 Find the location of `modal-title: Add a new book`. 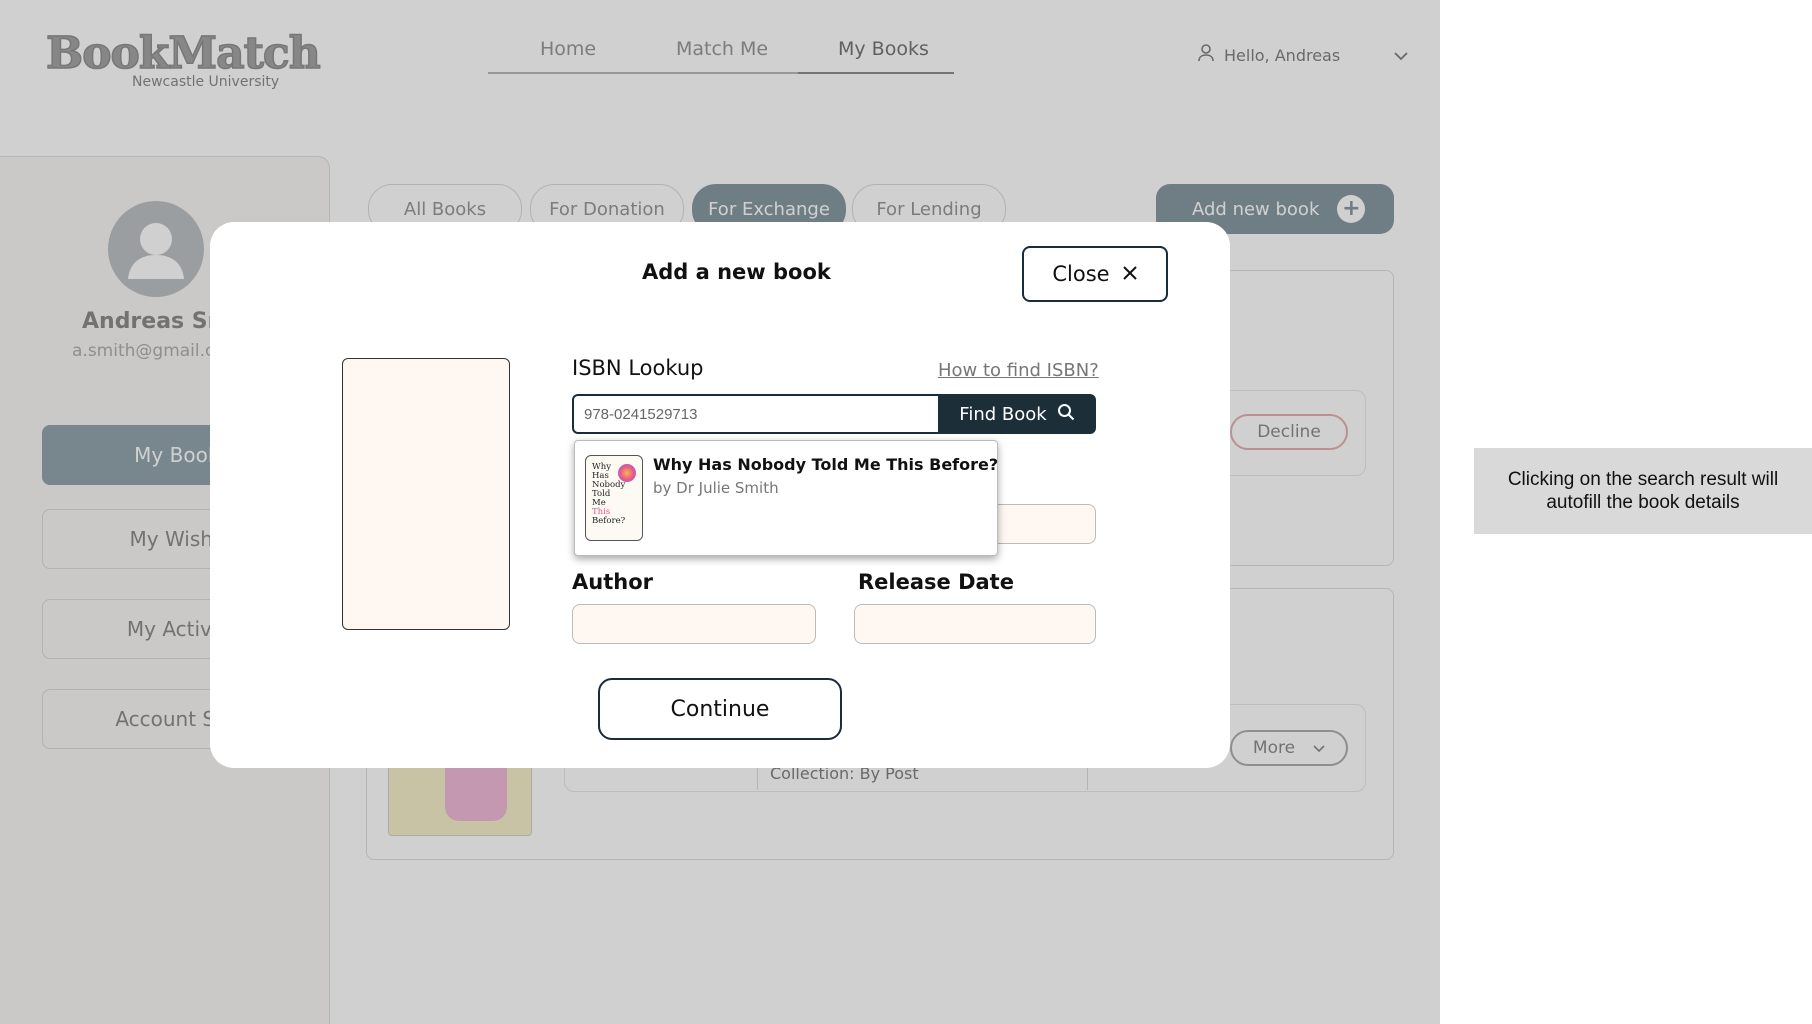

modal-title: Add a new book is located at coordinates (736, 272).